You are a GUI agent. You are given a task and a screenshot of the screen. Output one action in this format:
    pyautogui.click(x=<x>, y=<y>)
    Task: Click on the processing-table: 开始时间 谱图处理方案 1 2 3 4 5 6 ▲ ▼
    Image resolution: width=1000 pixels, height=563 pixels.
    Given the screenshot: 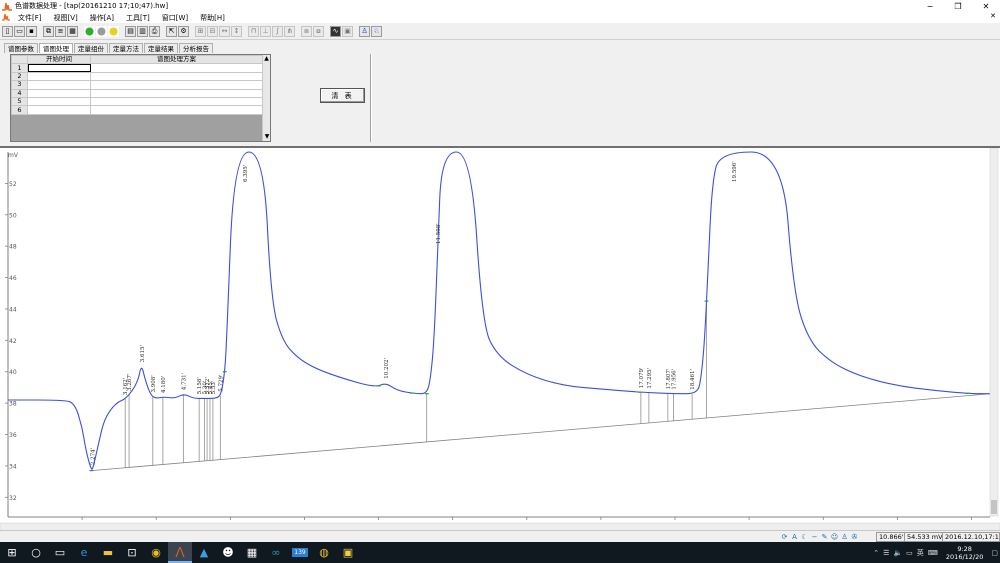 What is the action you would take?
    pyautogui.click(x=140, y=98)
    